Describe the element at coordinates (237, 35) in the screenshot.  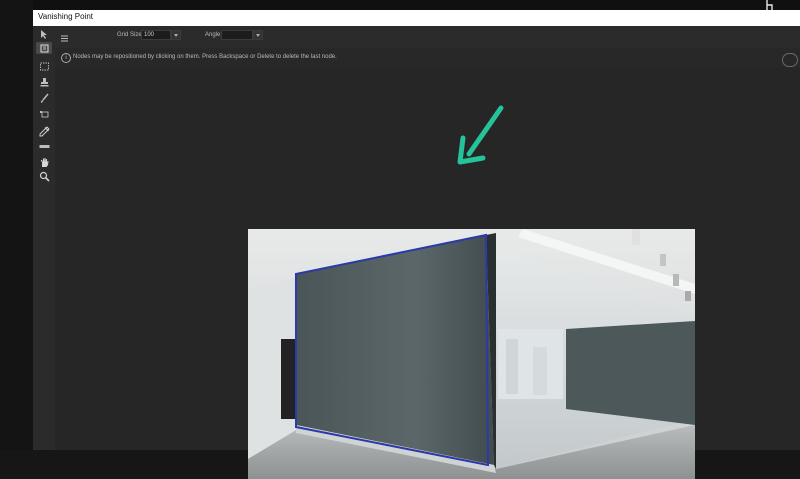
I see `angle-field` at that location.